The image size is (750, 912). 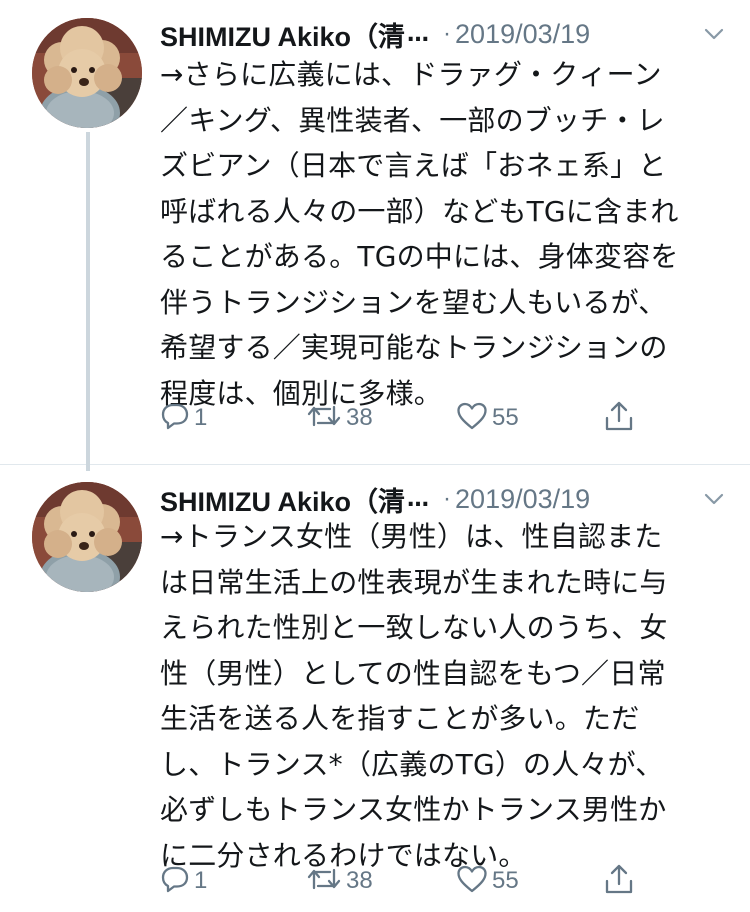 What do you see at coordinates (419, 256) in the screenshot?
I see `tweet-text-line: ることがある。TGの中には、身体変容を` at bounding box center [419, 256].